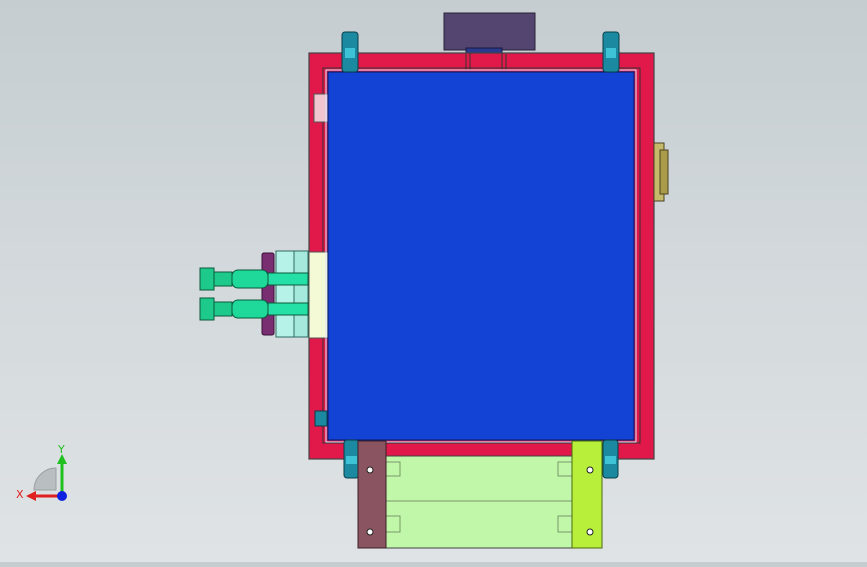 The width and height of the screenshot is (867, 567). I want to click on y-axis-label: Y, so click(61, 449).